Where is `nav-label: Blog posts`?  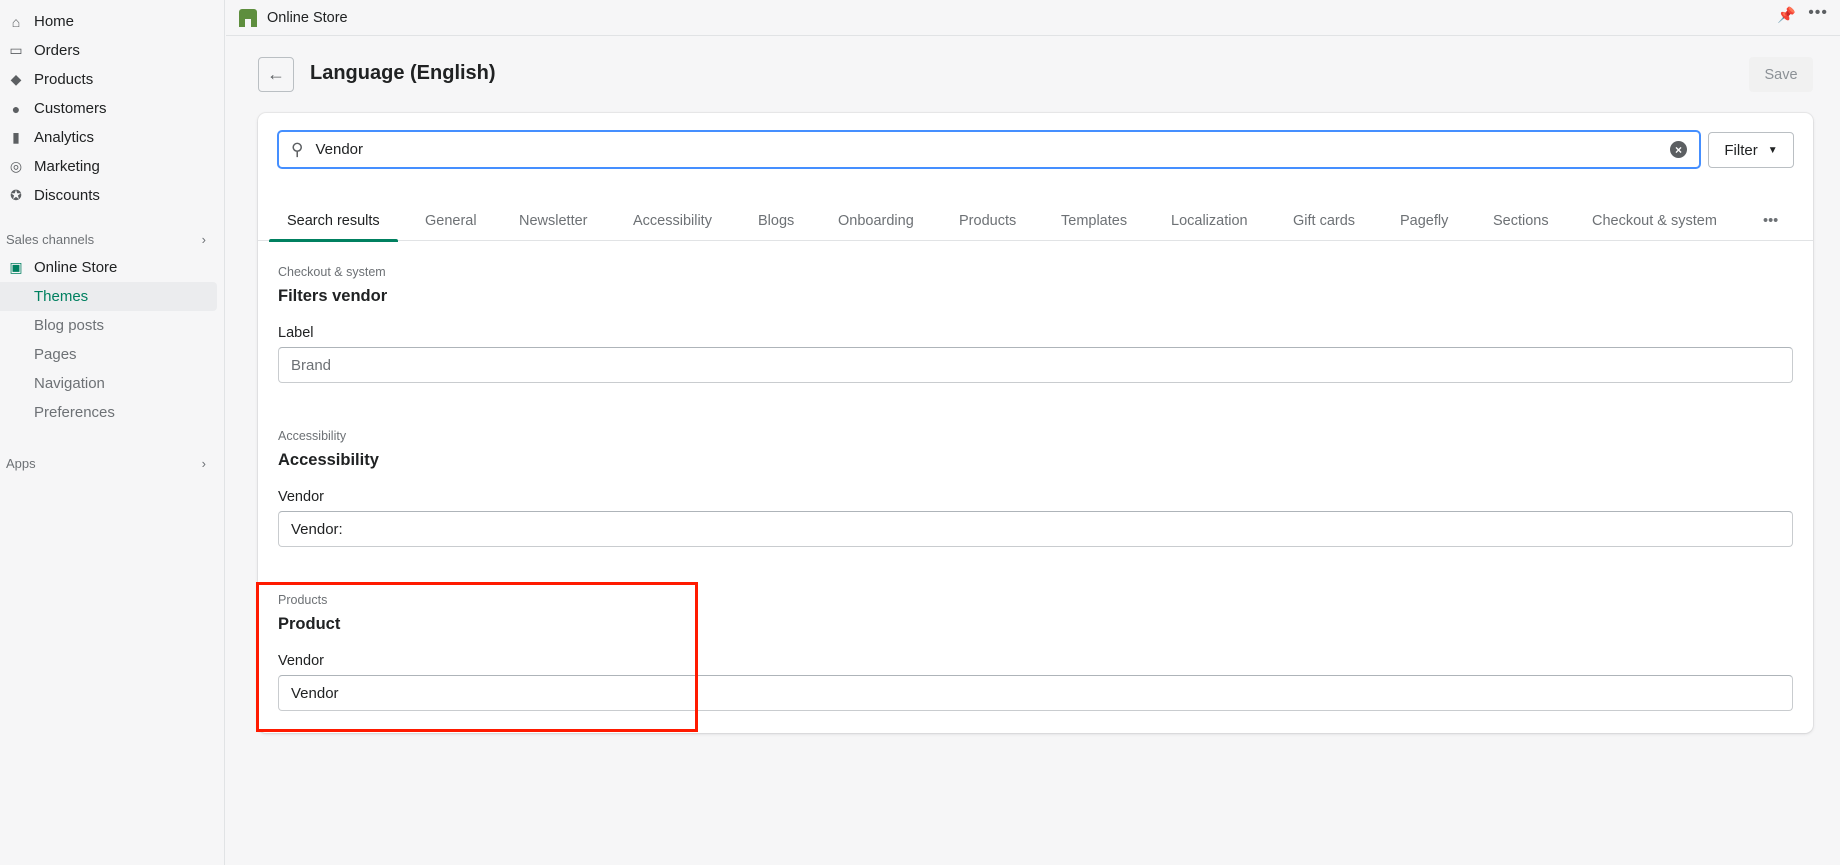
nav-label: Blog posts is located at coordinates (69, 325).